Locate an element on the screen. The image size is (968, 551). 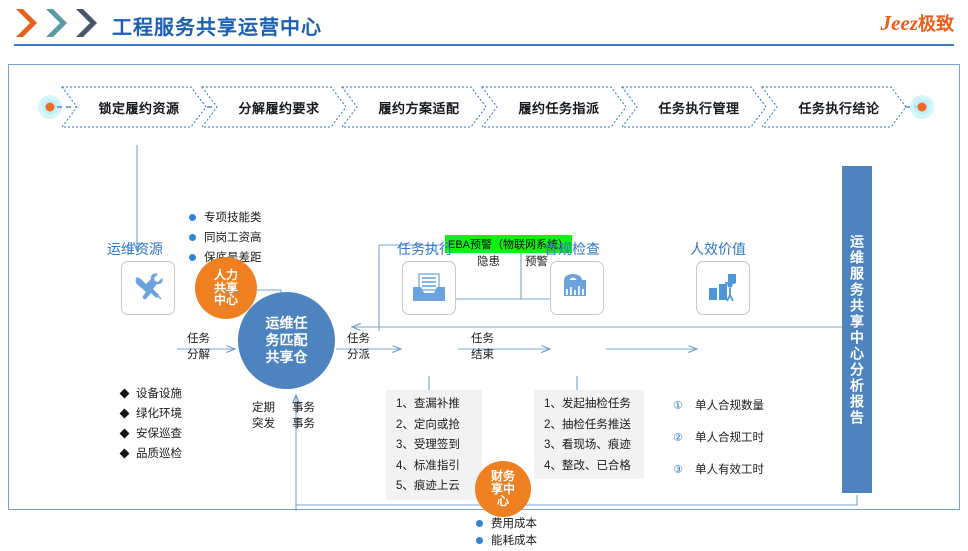
hr-trait-0: 专项技能类 is located at coordinates (233, 218).